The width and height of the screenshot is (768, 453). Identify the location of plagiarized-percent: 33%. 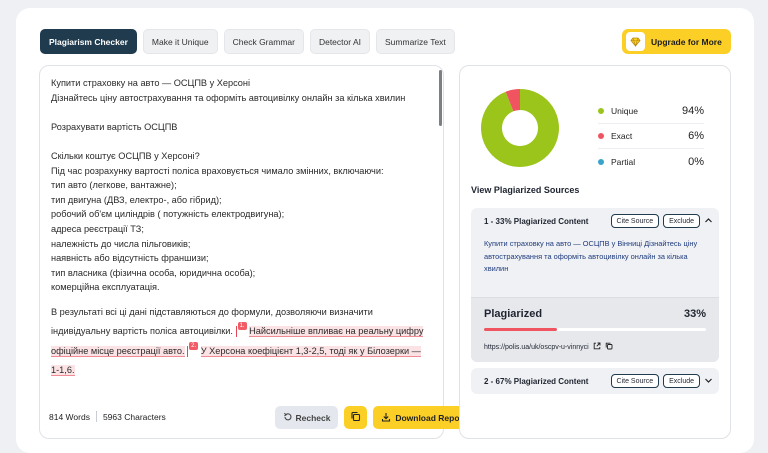
(694, 314).